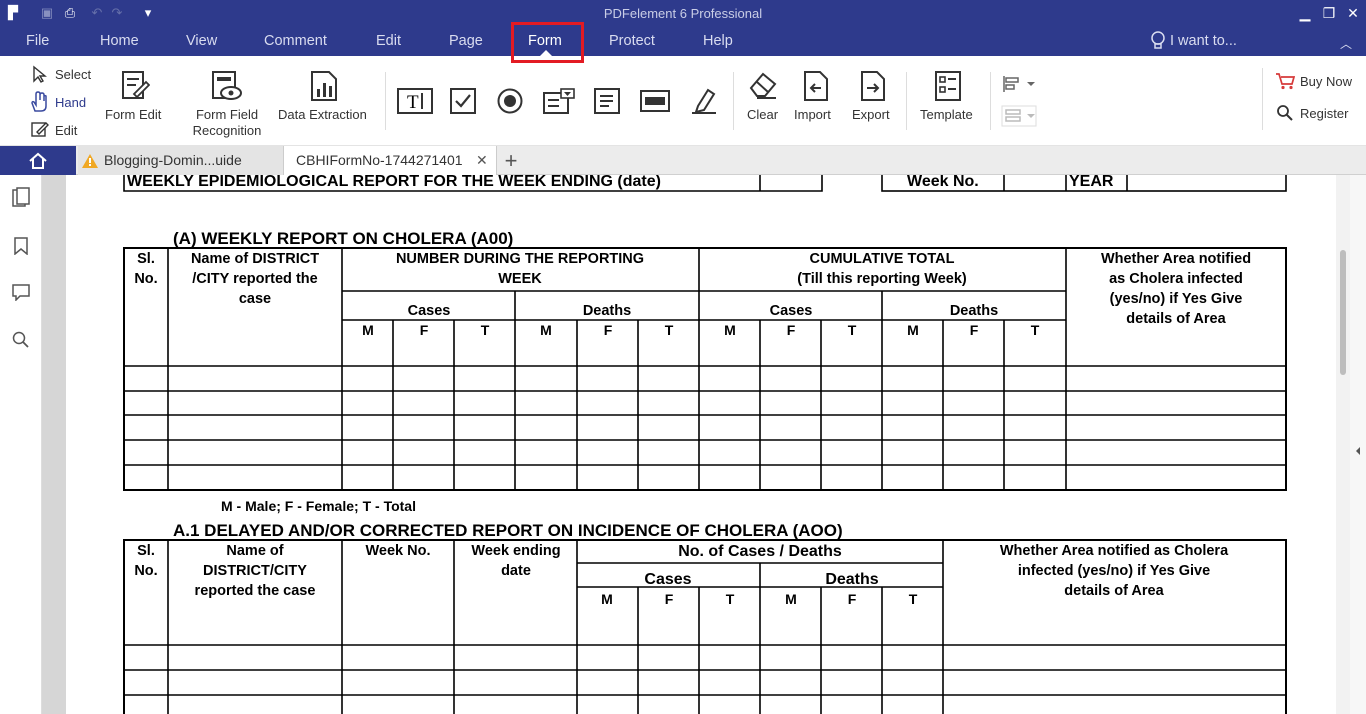 The height and width of the screenshot is (714, 1366). What do you see at coordinates (704, 100) in the screenshot?
I see `signature-field-icon` at bounding box center [704, 100].